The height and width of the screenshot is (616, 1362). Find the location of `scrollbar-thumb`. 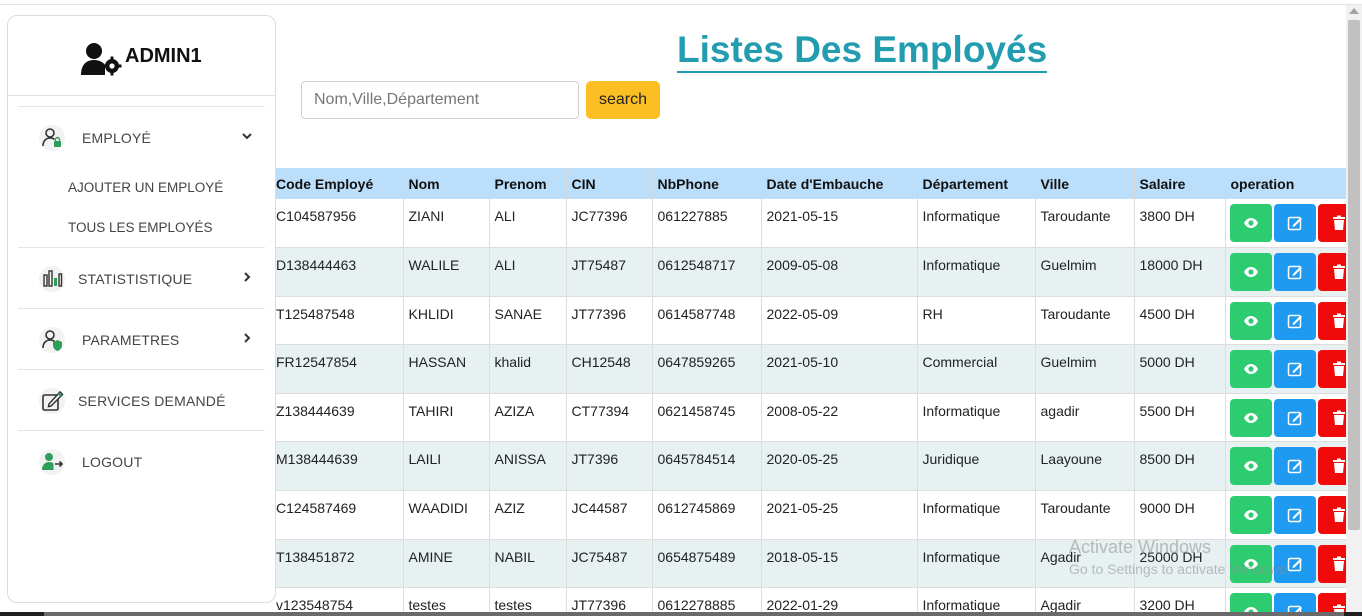

scrollbar-thumb is located at coordinates (1354, 275).